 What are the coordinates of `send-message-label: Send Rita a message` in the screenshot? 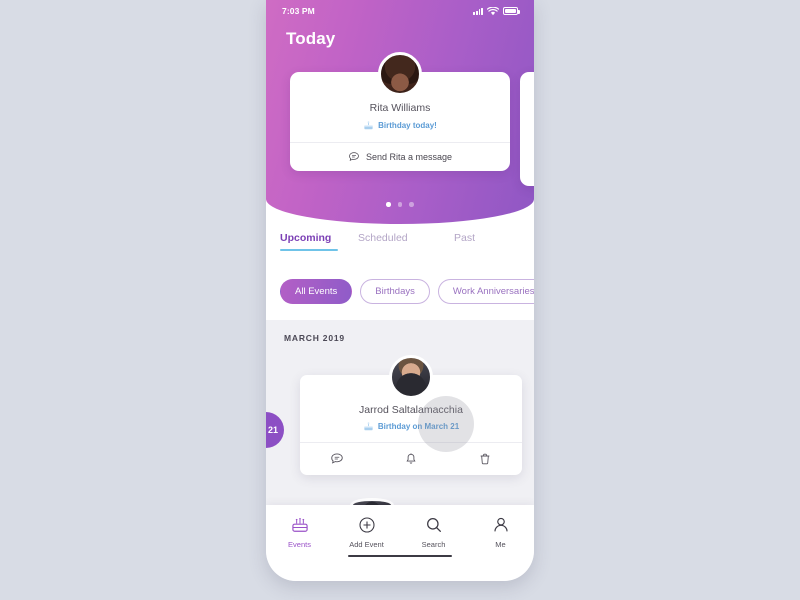 It's located at (409, 157).